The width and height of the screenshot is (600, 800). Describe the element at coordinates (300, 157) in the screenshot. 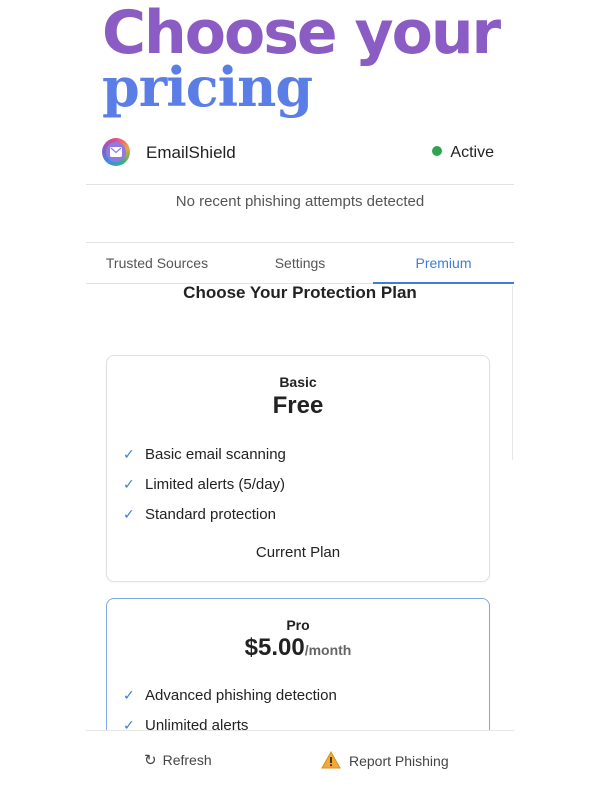

I see `panel-header: EmailShield Active` at that location.